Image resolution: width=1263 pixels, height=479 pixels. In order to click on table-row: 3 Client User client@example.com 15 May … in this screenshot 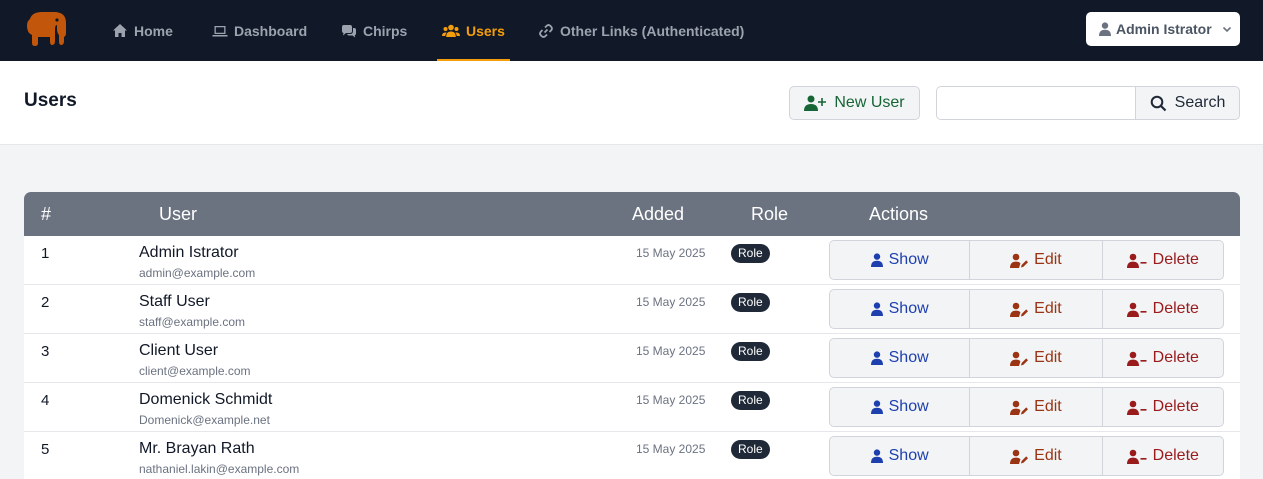, I will do `click(632, 358)`.